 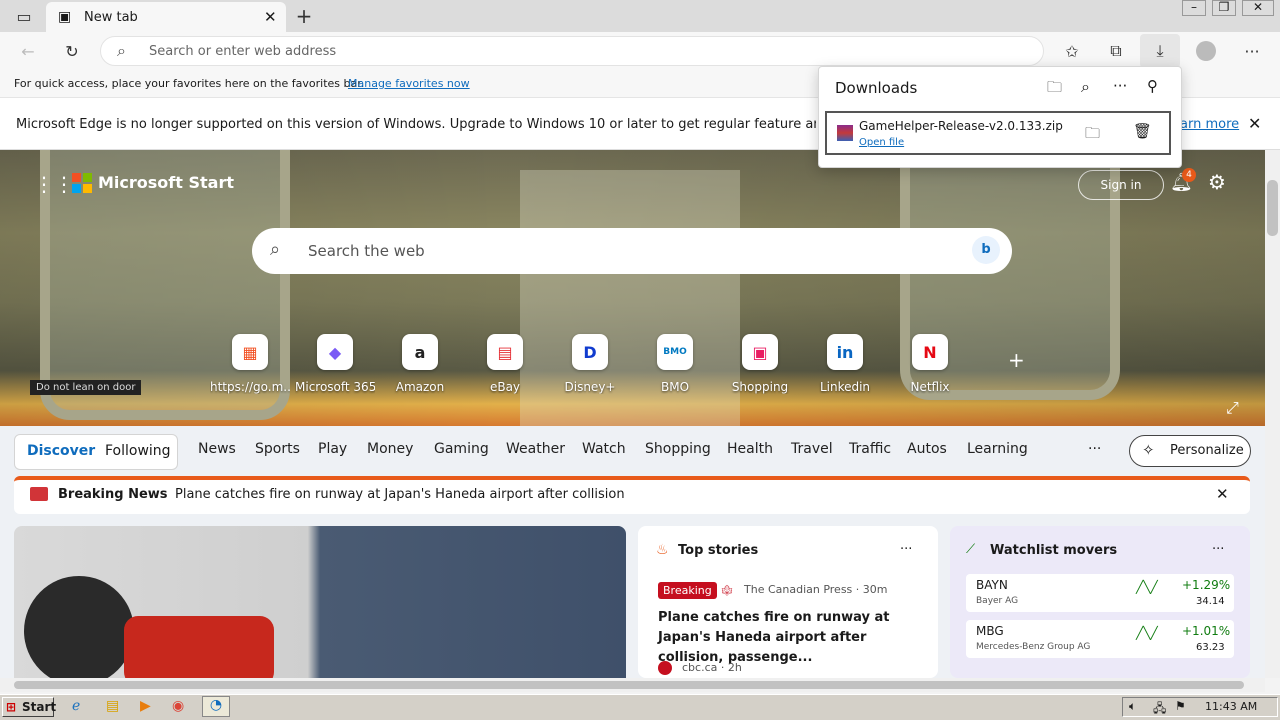 I want to click on watchlist-more-icon: ···, so click(x=1218, y=549).